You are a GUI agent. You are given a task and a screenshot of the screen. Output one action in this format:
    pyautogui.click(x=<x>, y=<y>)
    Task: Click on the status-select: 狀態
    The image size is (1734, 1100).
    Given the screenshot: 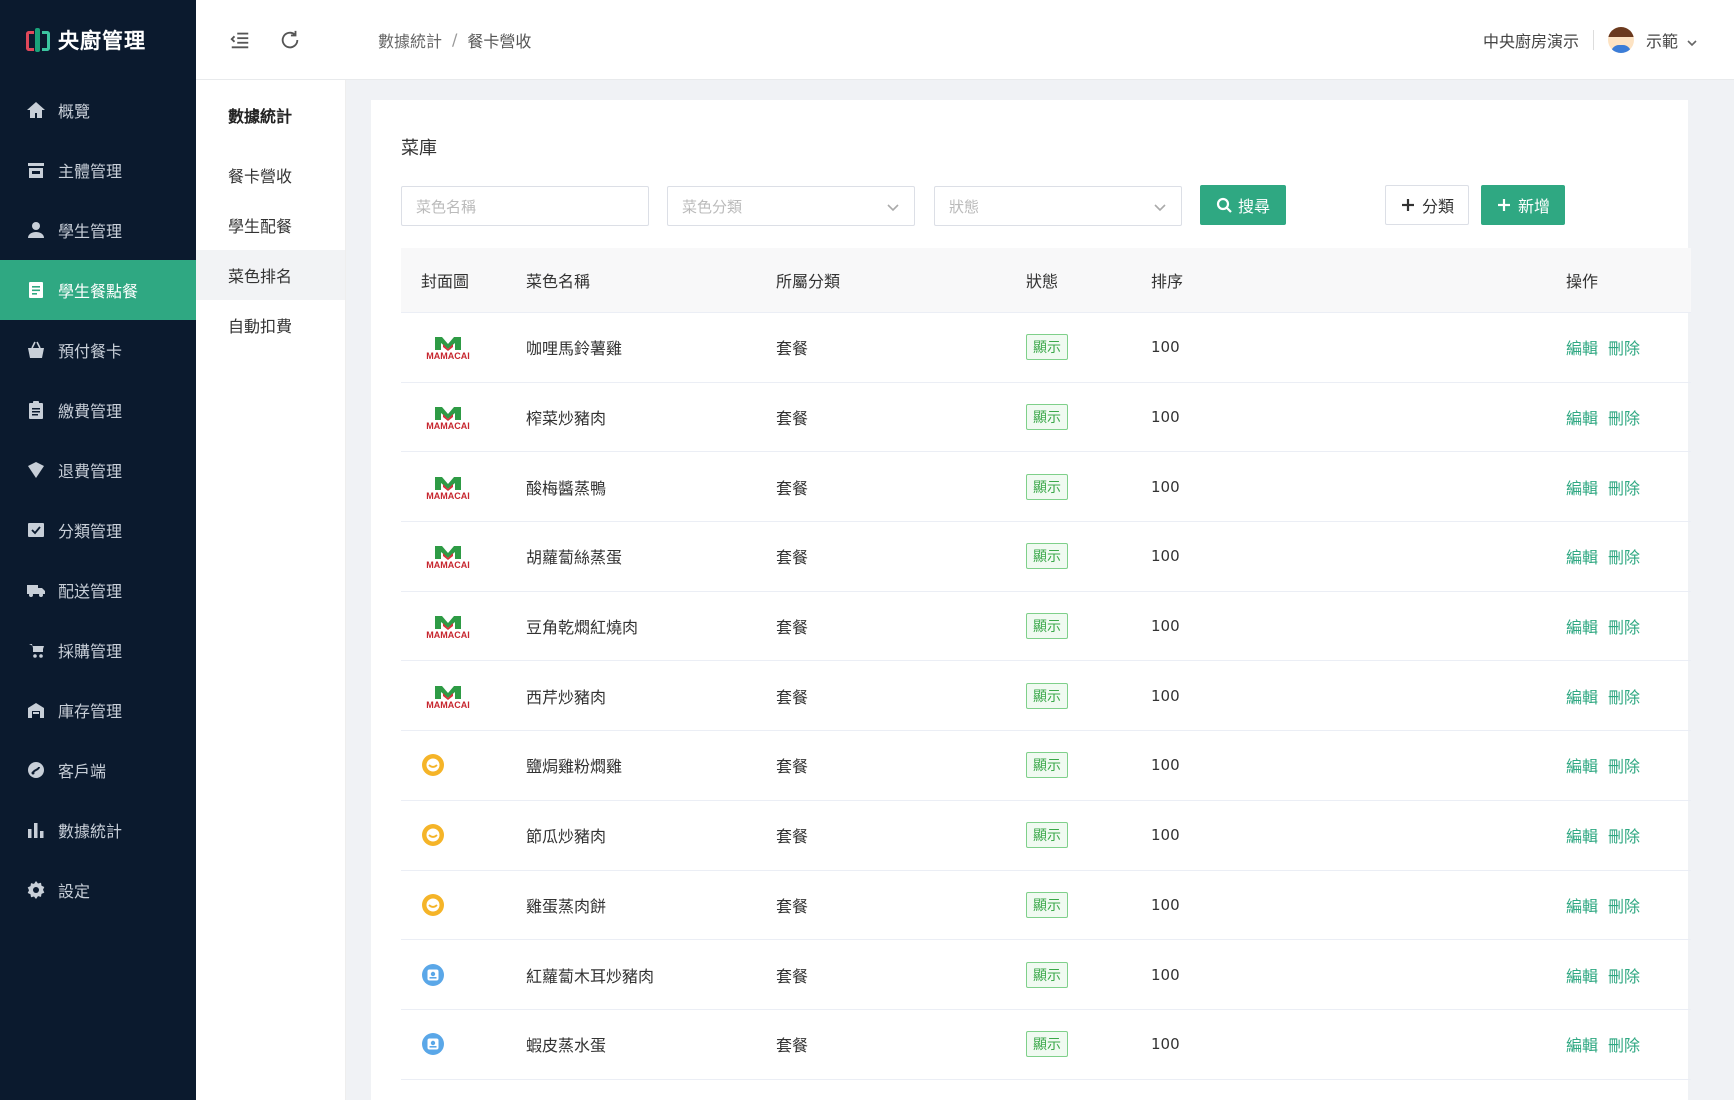 What is the action you would take?
    pyautogui.click(x=1058, y=206)
    